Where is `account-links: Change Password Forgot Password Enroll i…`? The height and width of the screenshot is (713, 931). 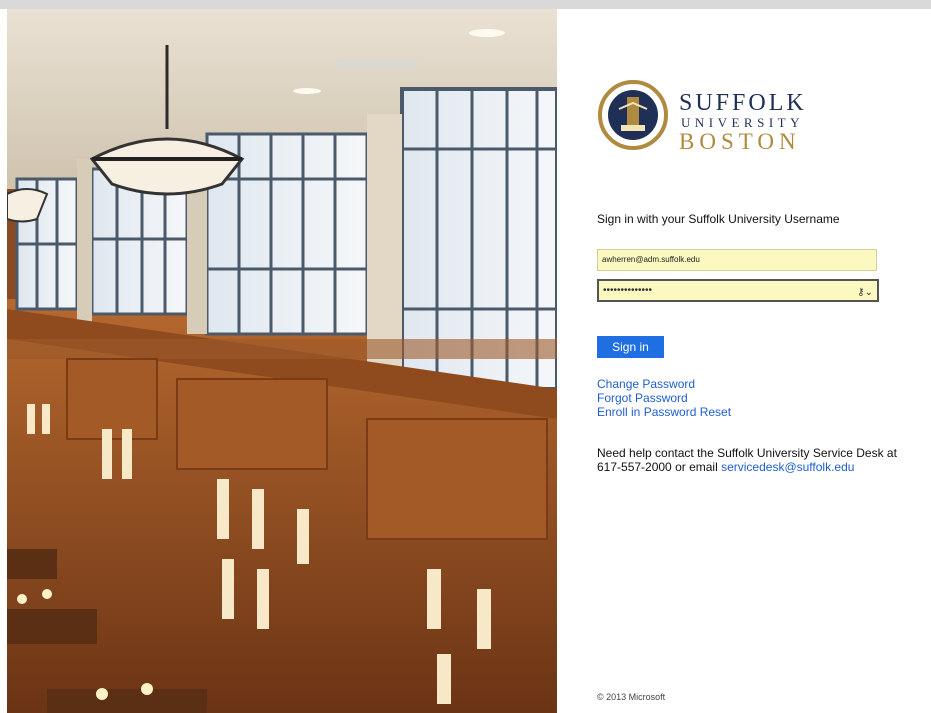
account-links: Change Password Forgot Password Enroll i… is located at coordinates (664, 398).